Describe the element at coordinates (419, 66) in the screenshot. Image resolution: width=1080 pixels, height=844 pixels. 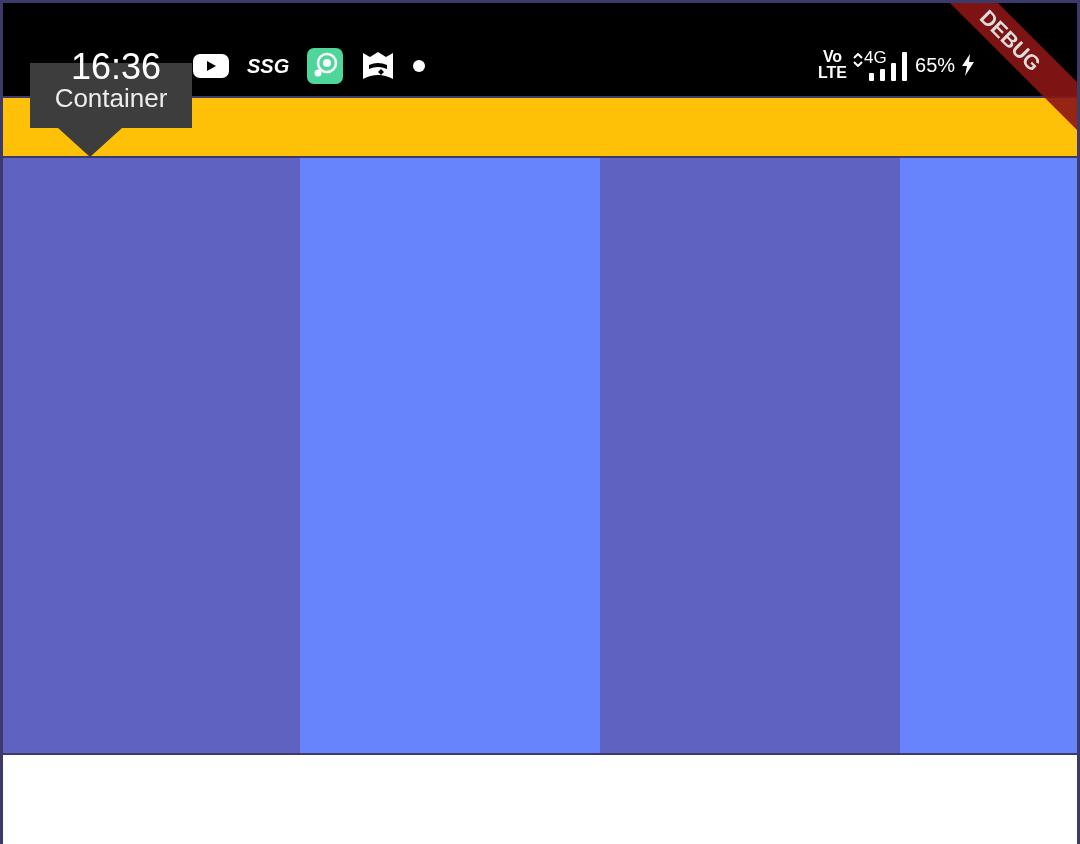
I see `dot-icon` at that location.